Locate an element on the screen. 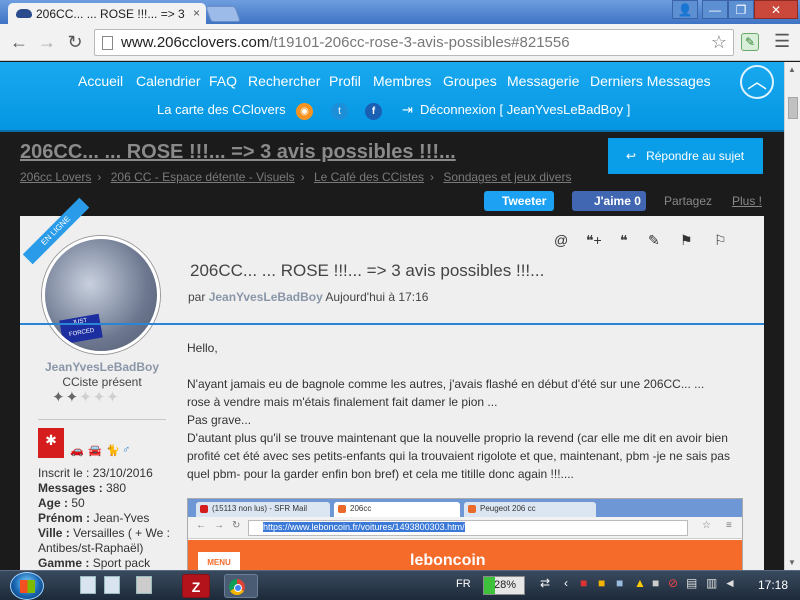 This screenshot has width=800, height=600. tray-icon: ⇄ is located at coordinates (547, 584).